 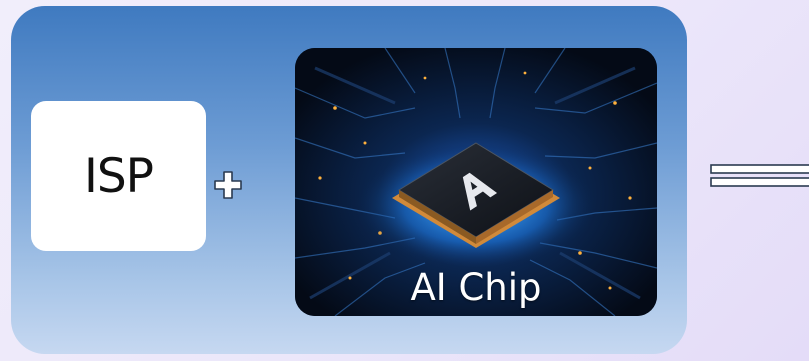 I want to click on isp-box: ISP, so click(x=118, y=176).